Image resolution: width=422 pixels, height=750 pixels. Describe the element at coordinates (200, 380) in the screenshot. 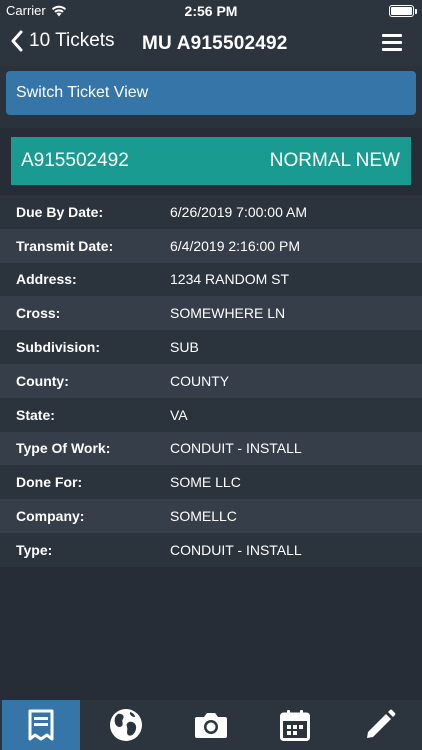

I see `detail-value: COUNTY` at that location.